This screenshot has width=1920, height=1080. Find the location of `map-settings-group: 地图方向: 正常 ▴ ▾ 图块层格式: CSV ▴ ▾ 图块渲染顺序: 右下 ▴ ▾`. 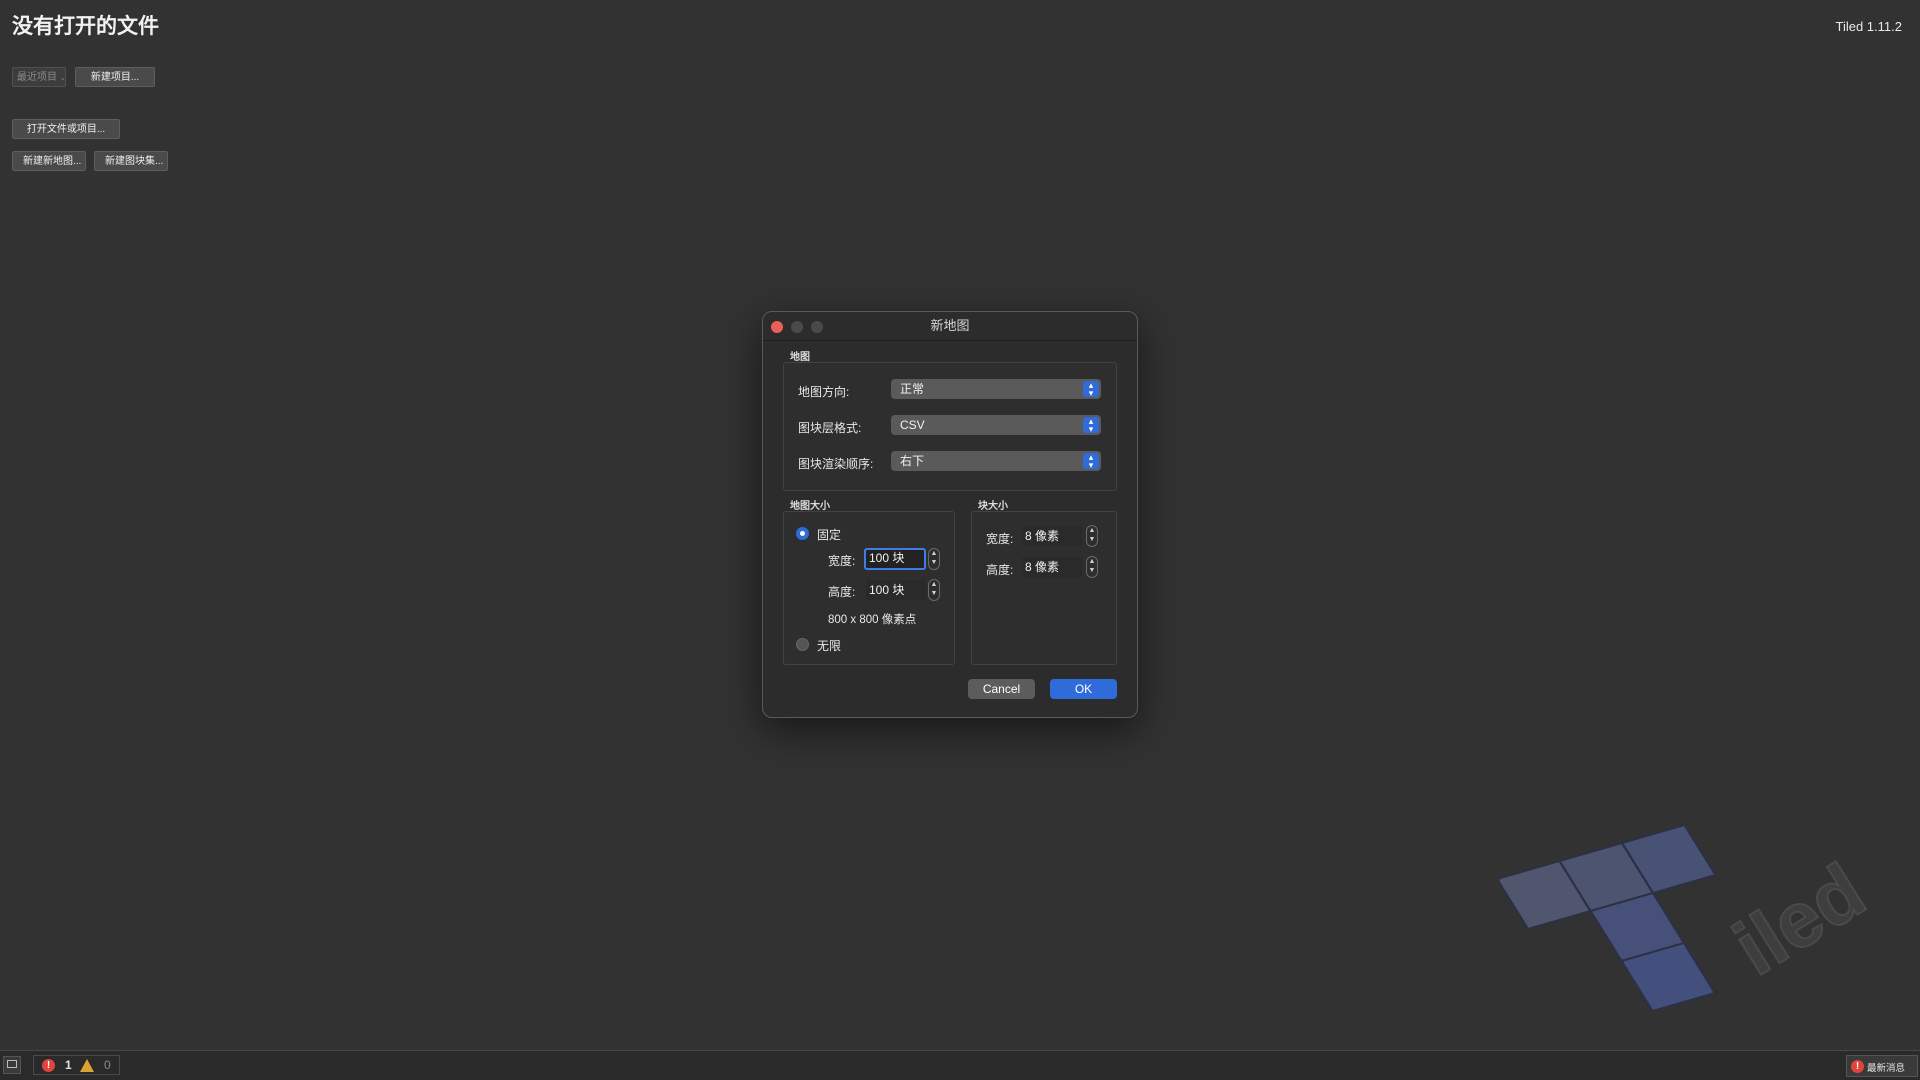

map-settings-group: 地图方向: 正常 ▴ ▾ 图块层格式: CSV ▴ ▾ 图块渲染顺序: 右下 ▴ ▾ is located at coordinates (950, 426).